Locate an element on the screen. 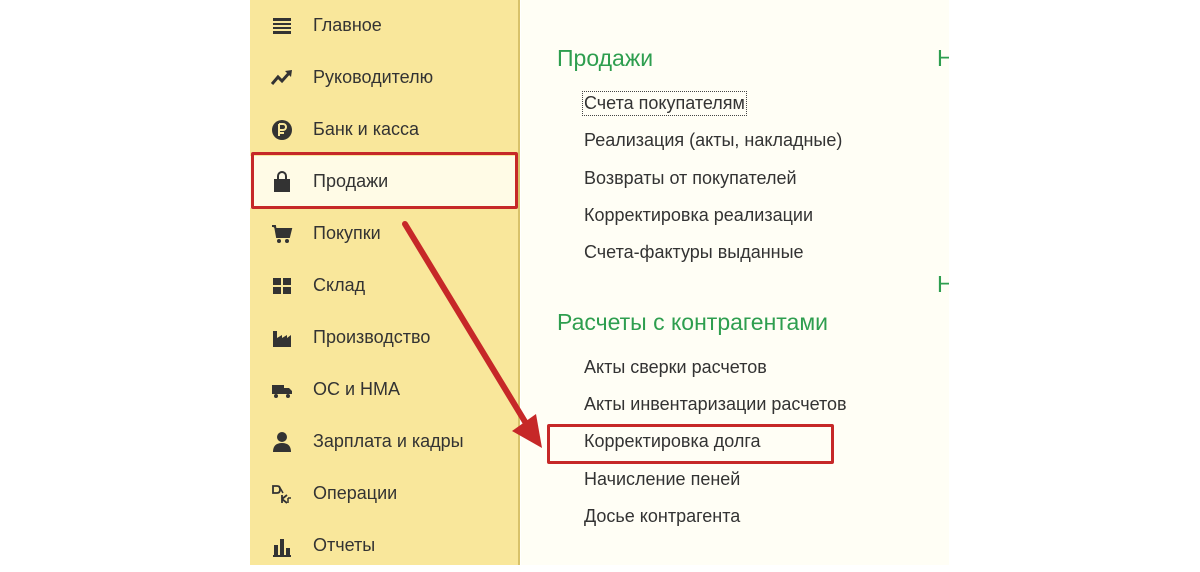  sidebar-item-label: Производство is located at coordinates (372, 337).